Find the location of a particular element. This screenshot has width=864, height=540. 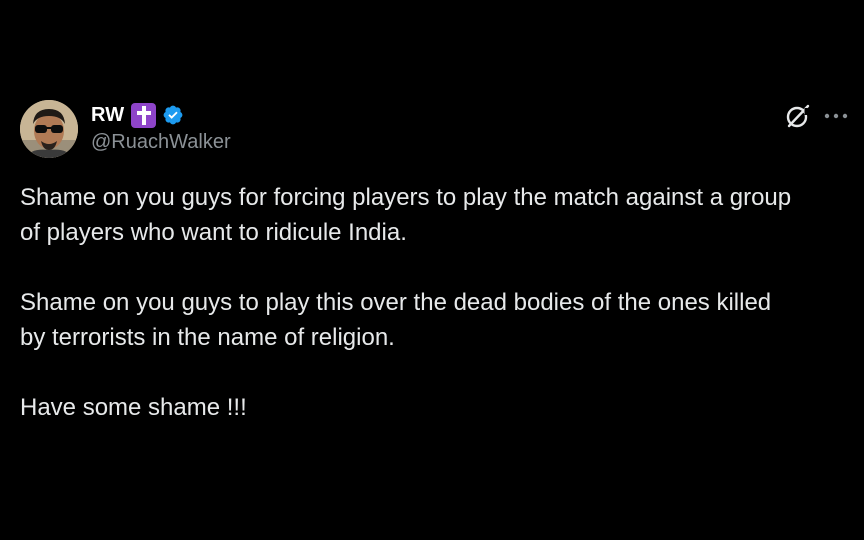

latin-cross-icon is located at coordinates (144, 115).